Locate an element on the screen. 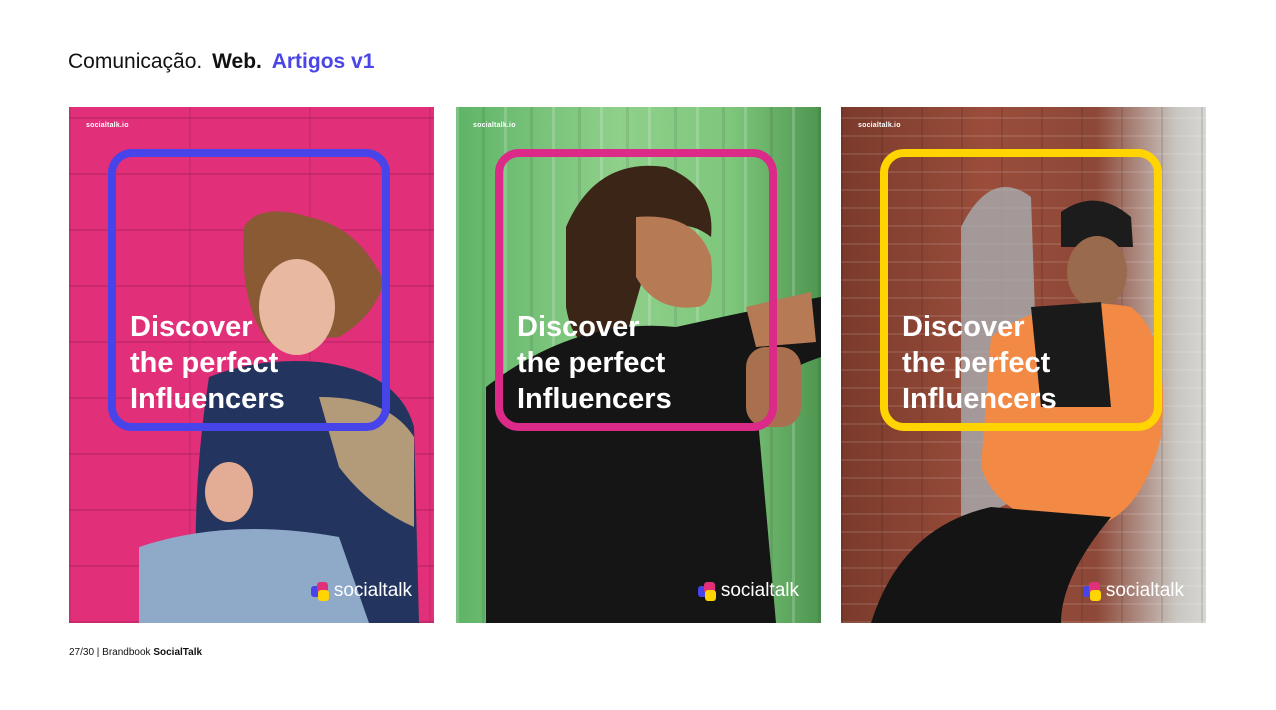  page-number: 27/30 | Brandbook is located at coordinates (110, 652).